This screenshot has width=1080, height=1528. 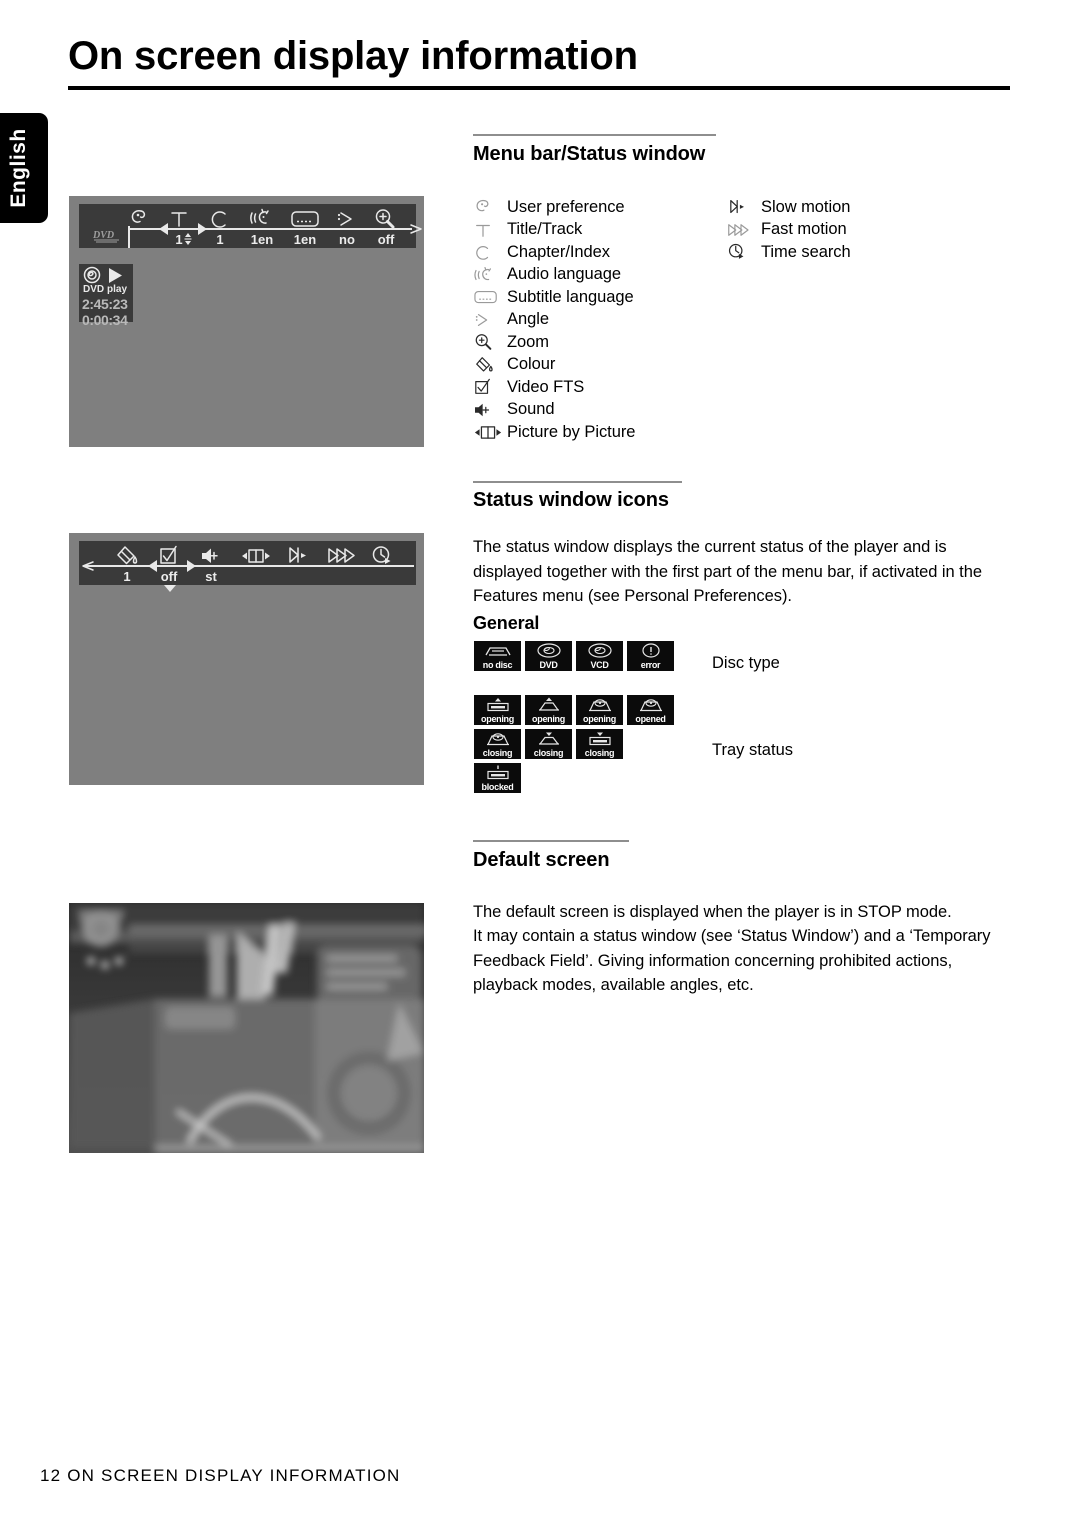 I want to click on legend-label: Video FTS, so click(x=546, y=386).